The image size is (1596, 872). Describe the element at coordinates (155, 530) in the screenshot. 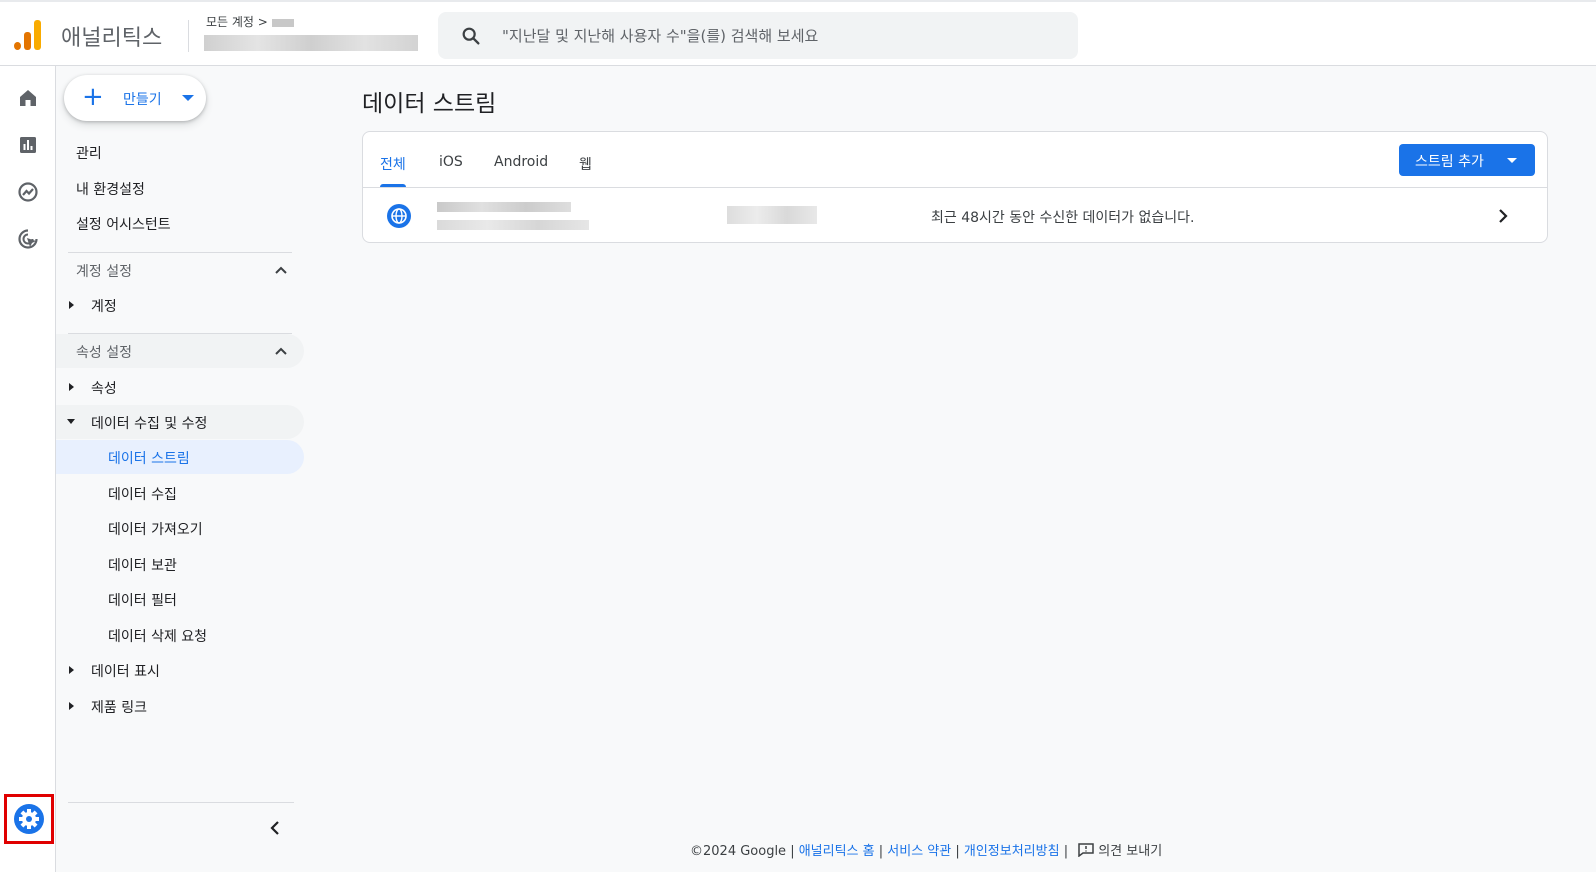

I see `sidebar-item-label: 데이터 가져오기` at that location.